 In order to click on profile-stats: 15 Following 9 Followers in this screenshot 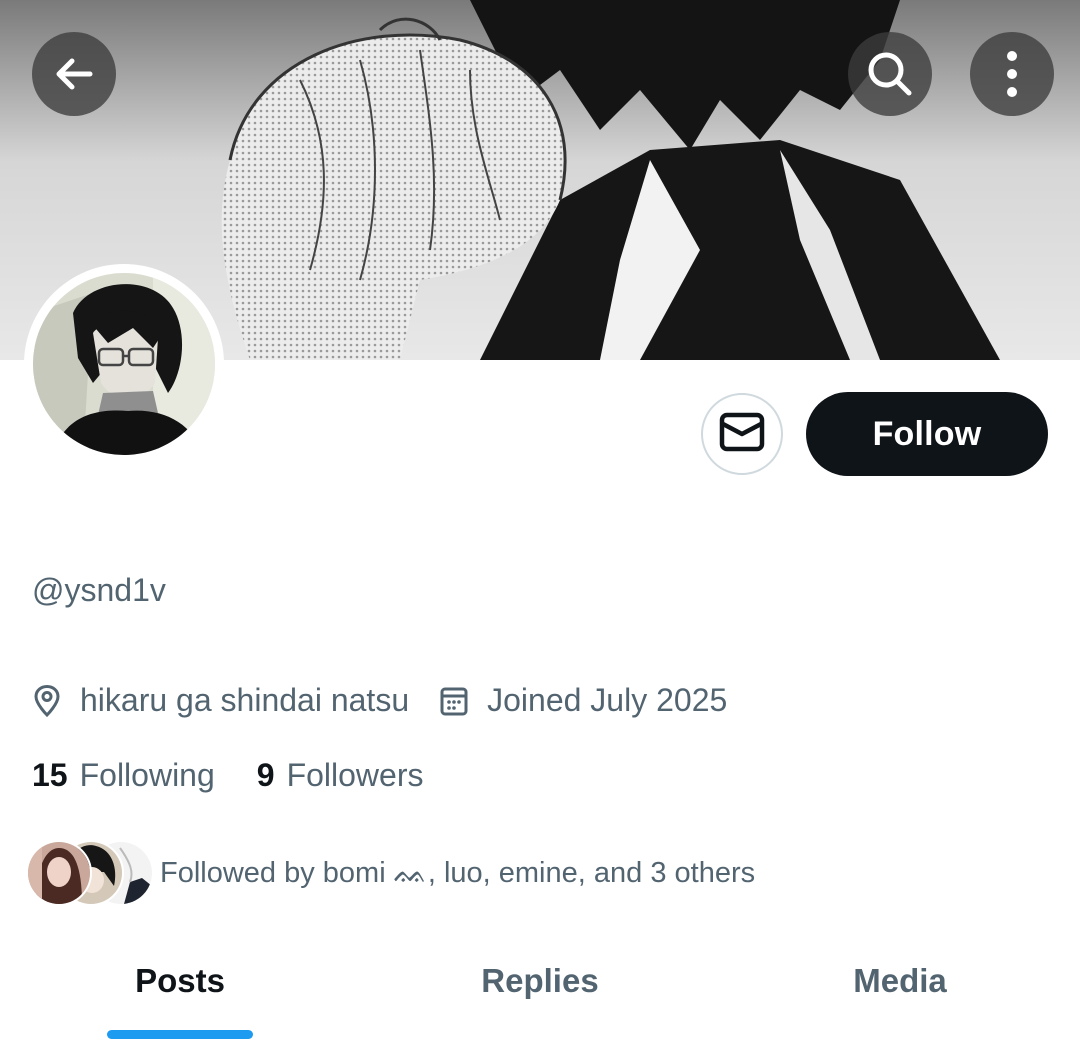, I will do `click(227, 775)`.